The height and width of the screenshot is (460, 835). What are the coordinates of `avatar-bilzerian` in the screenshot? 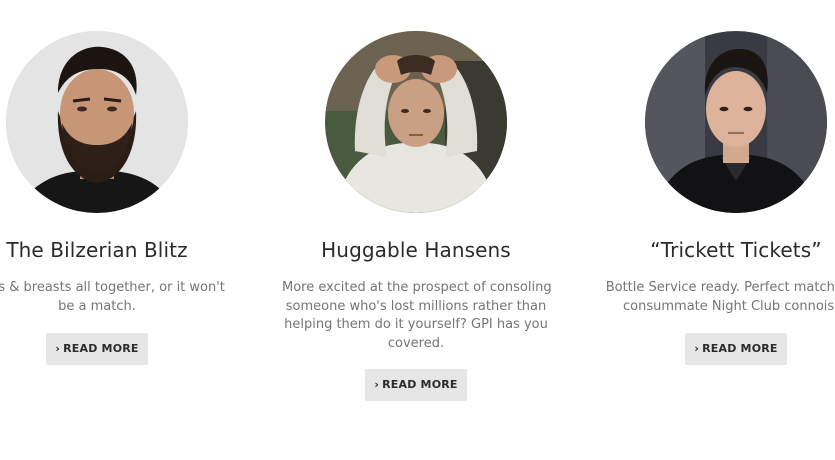 It's located at (97, 122).